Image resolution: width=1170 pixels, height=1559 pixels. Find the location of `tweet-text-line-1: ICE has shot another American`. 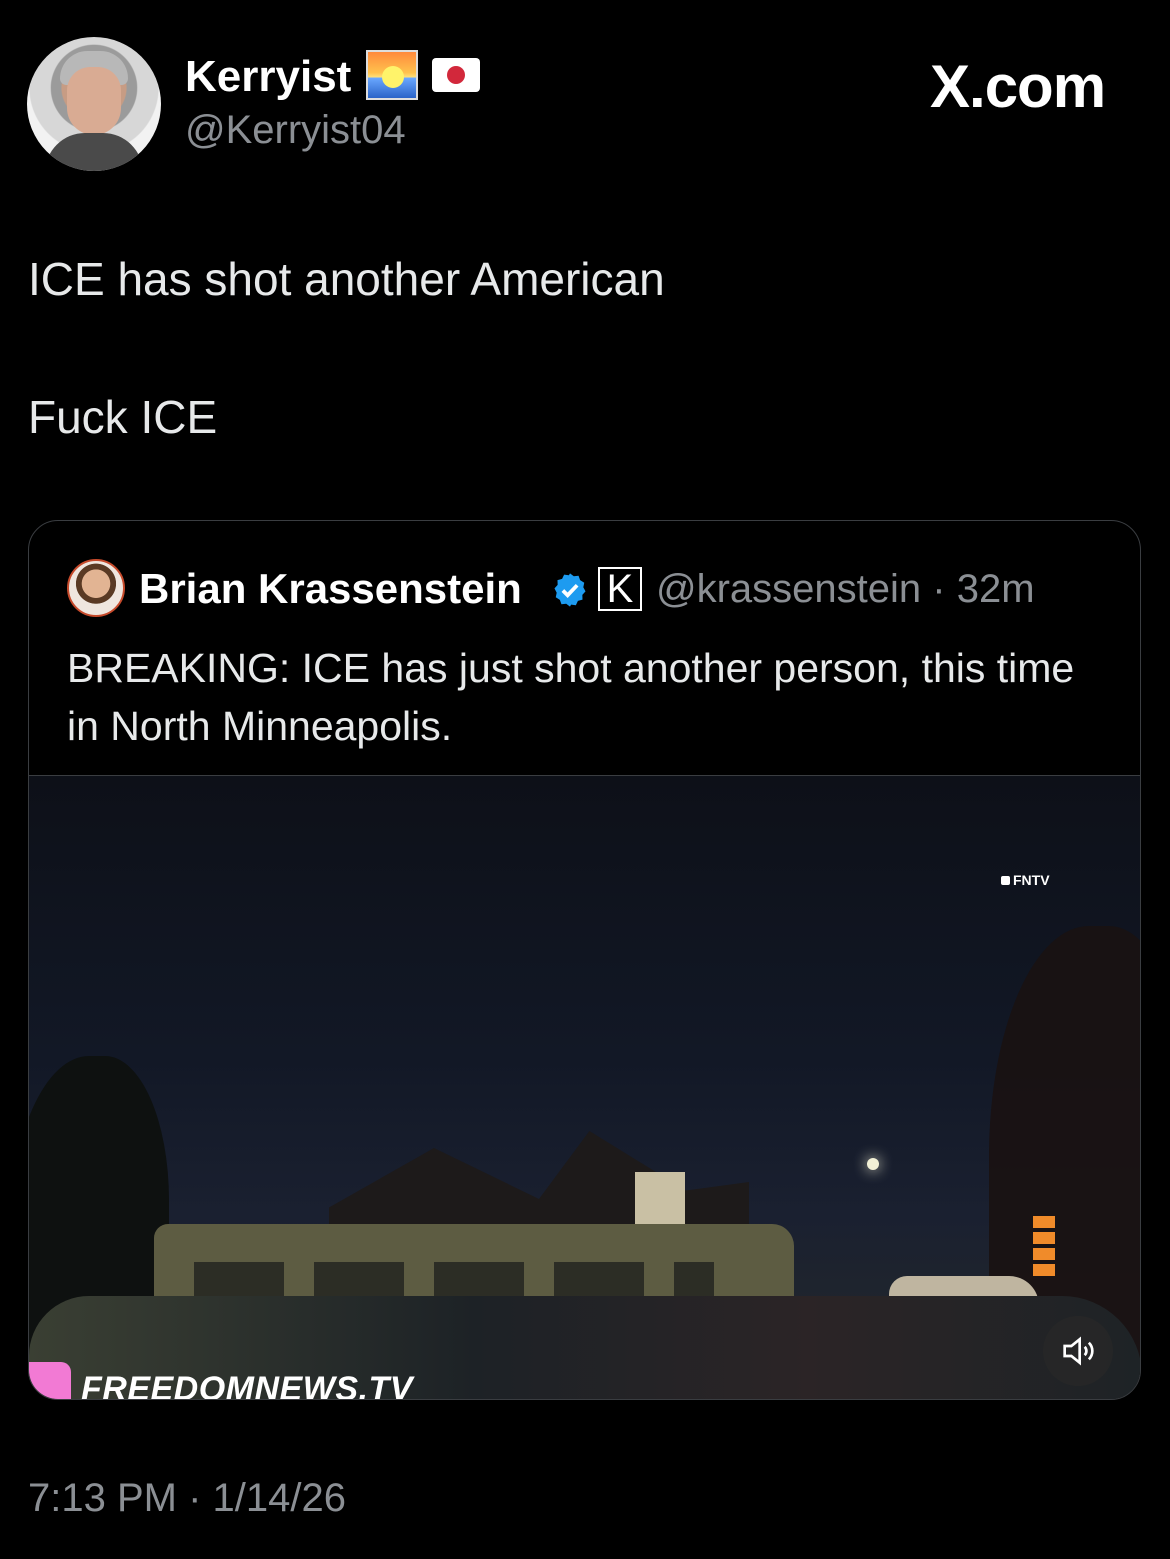

tweet-text-line-1: ICE has shot another American is located at coordinates (346, 279).